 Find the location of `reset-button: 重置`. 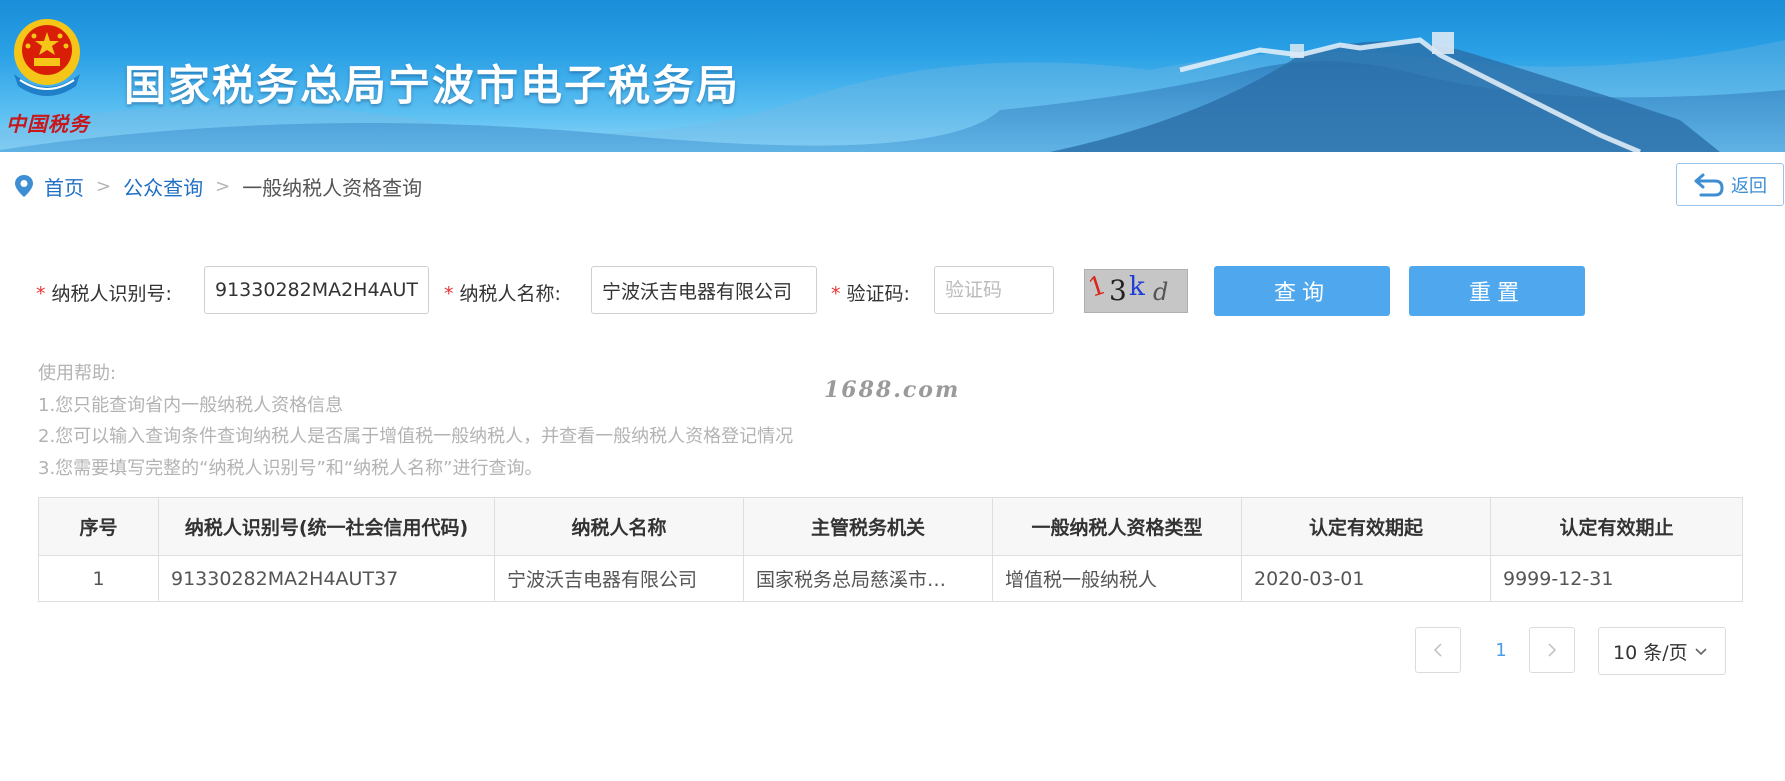

reset-button: 重置 is located at coordinates (1497, 291).